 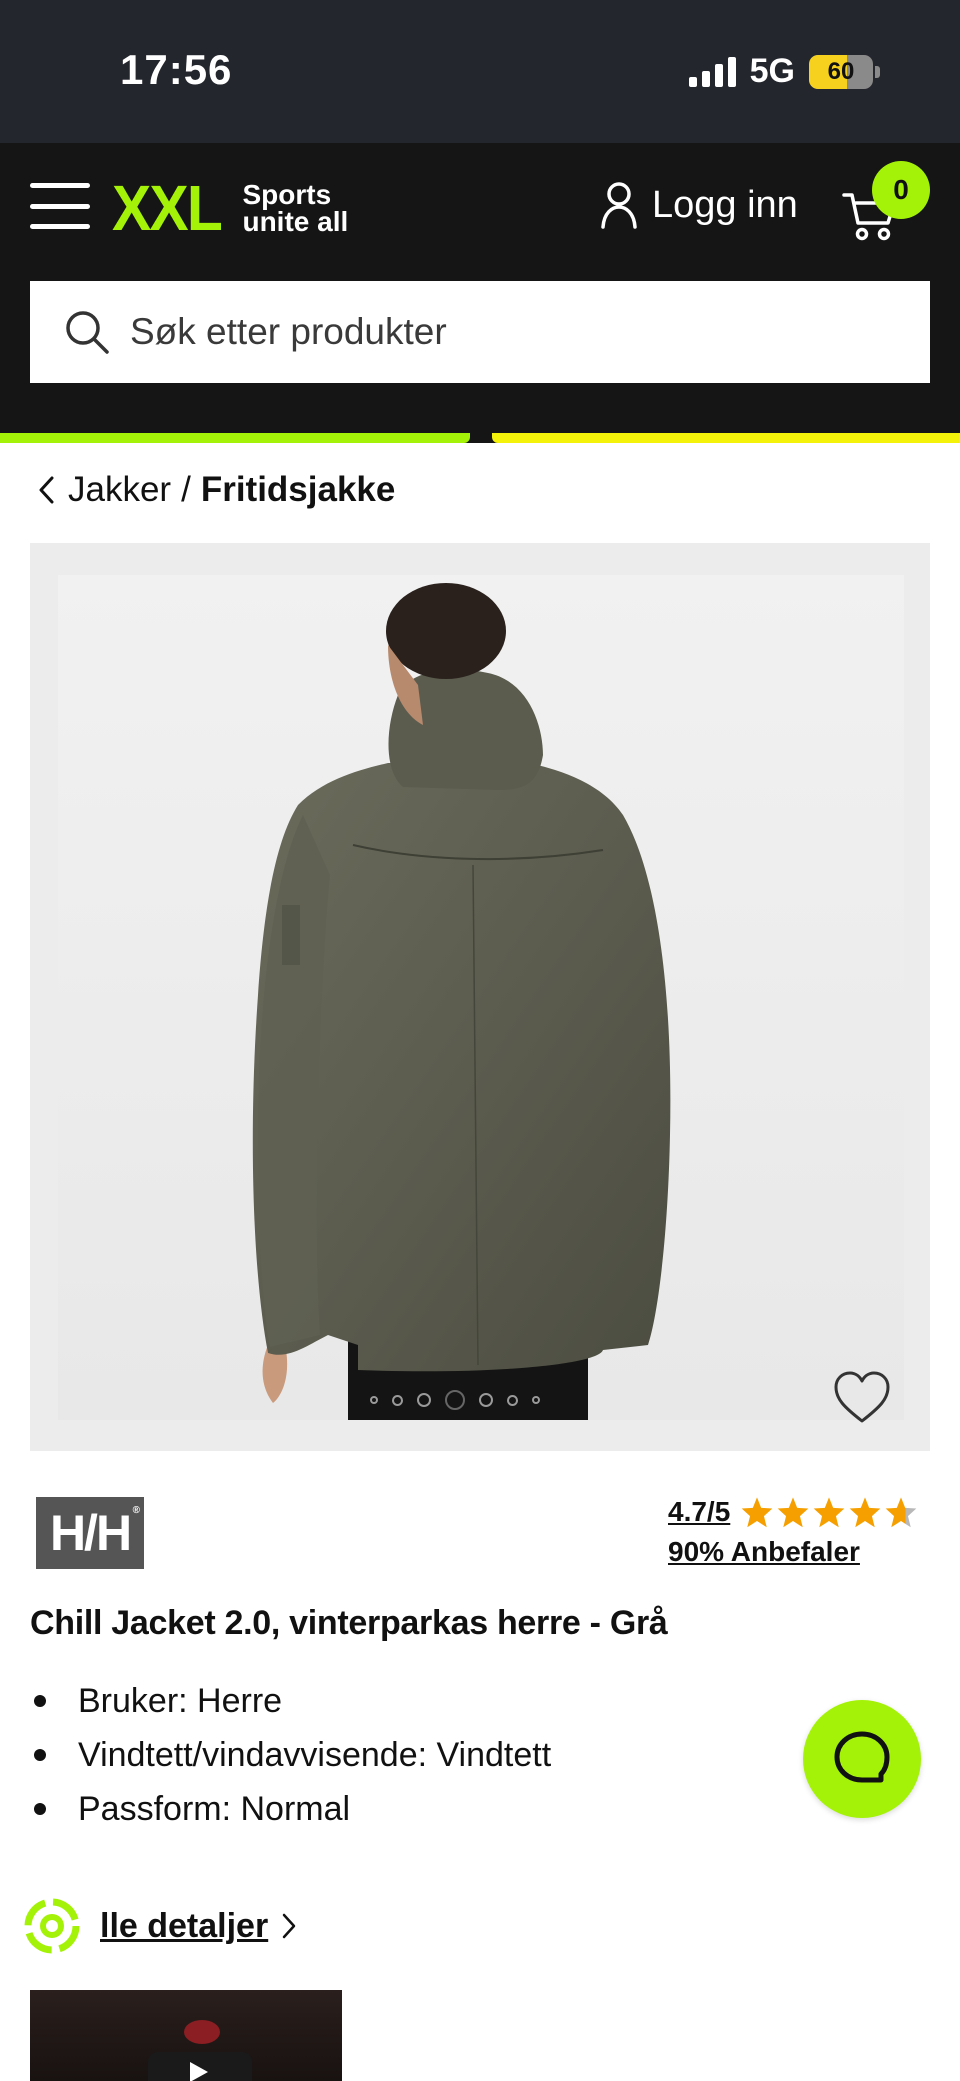 I want to click on status-bar: 17:56 5G 60, so click(x=480, y=71).